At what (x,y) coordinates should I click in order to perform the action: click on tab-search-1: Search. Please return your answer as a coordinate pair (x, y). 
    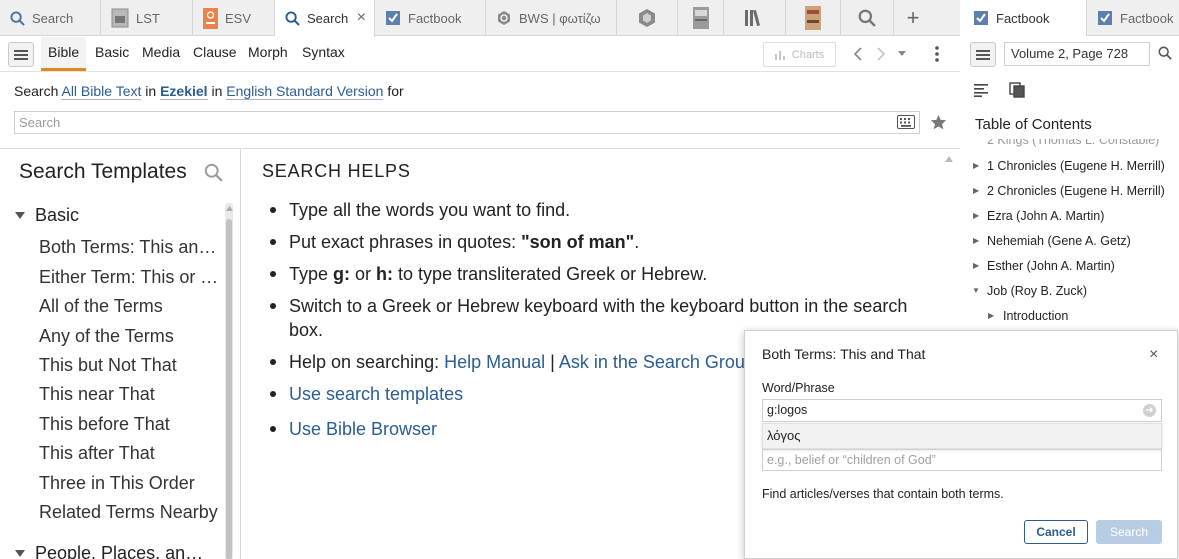
    Looking at the image, I should click on (50, 18).